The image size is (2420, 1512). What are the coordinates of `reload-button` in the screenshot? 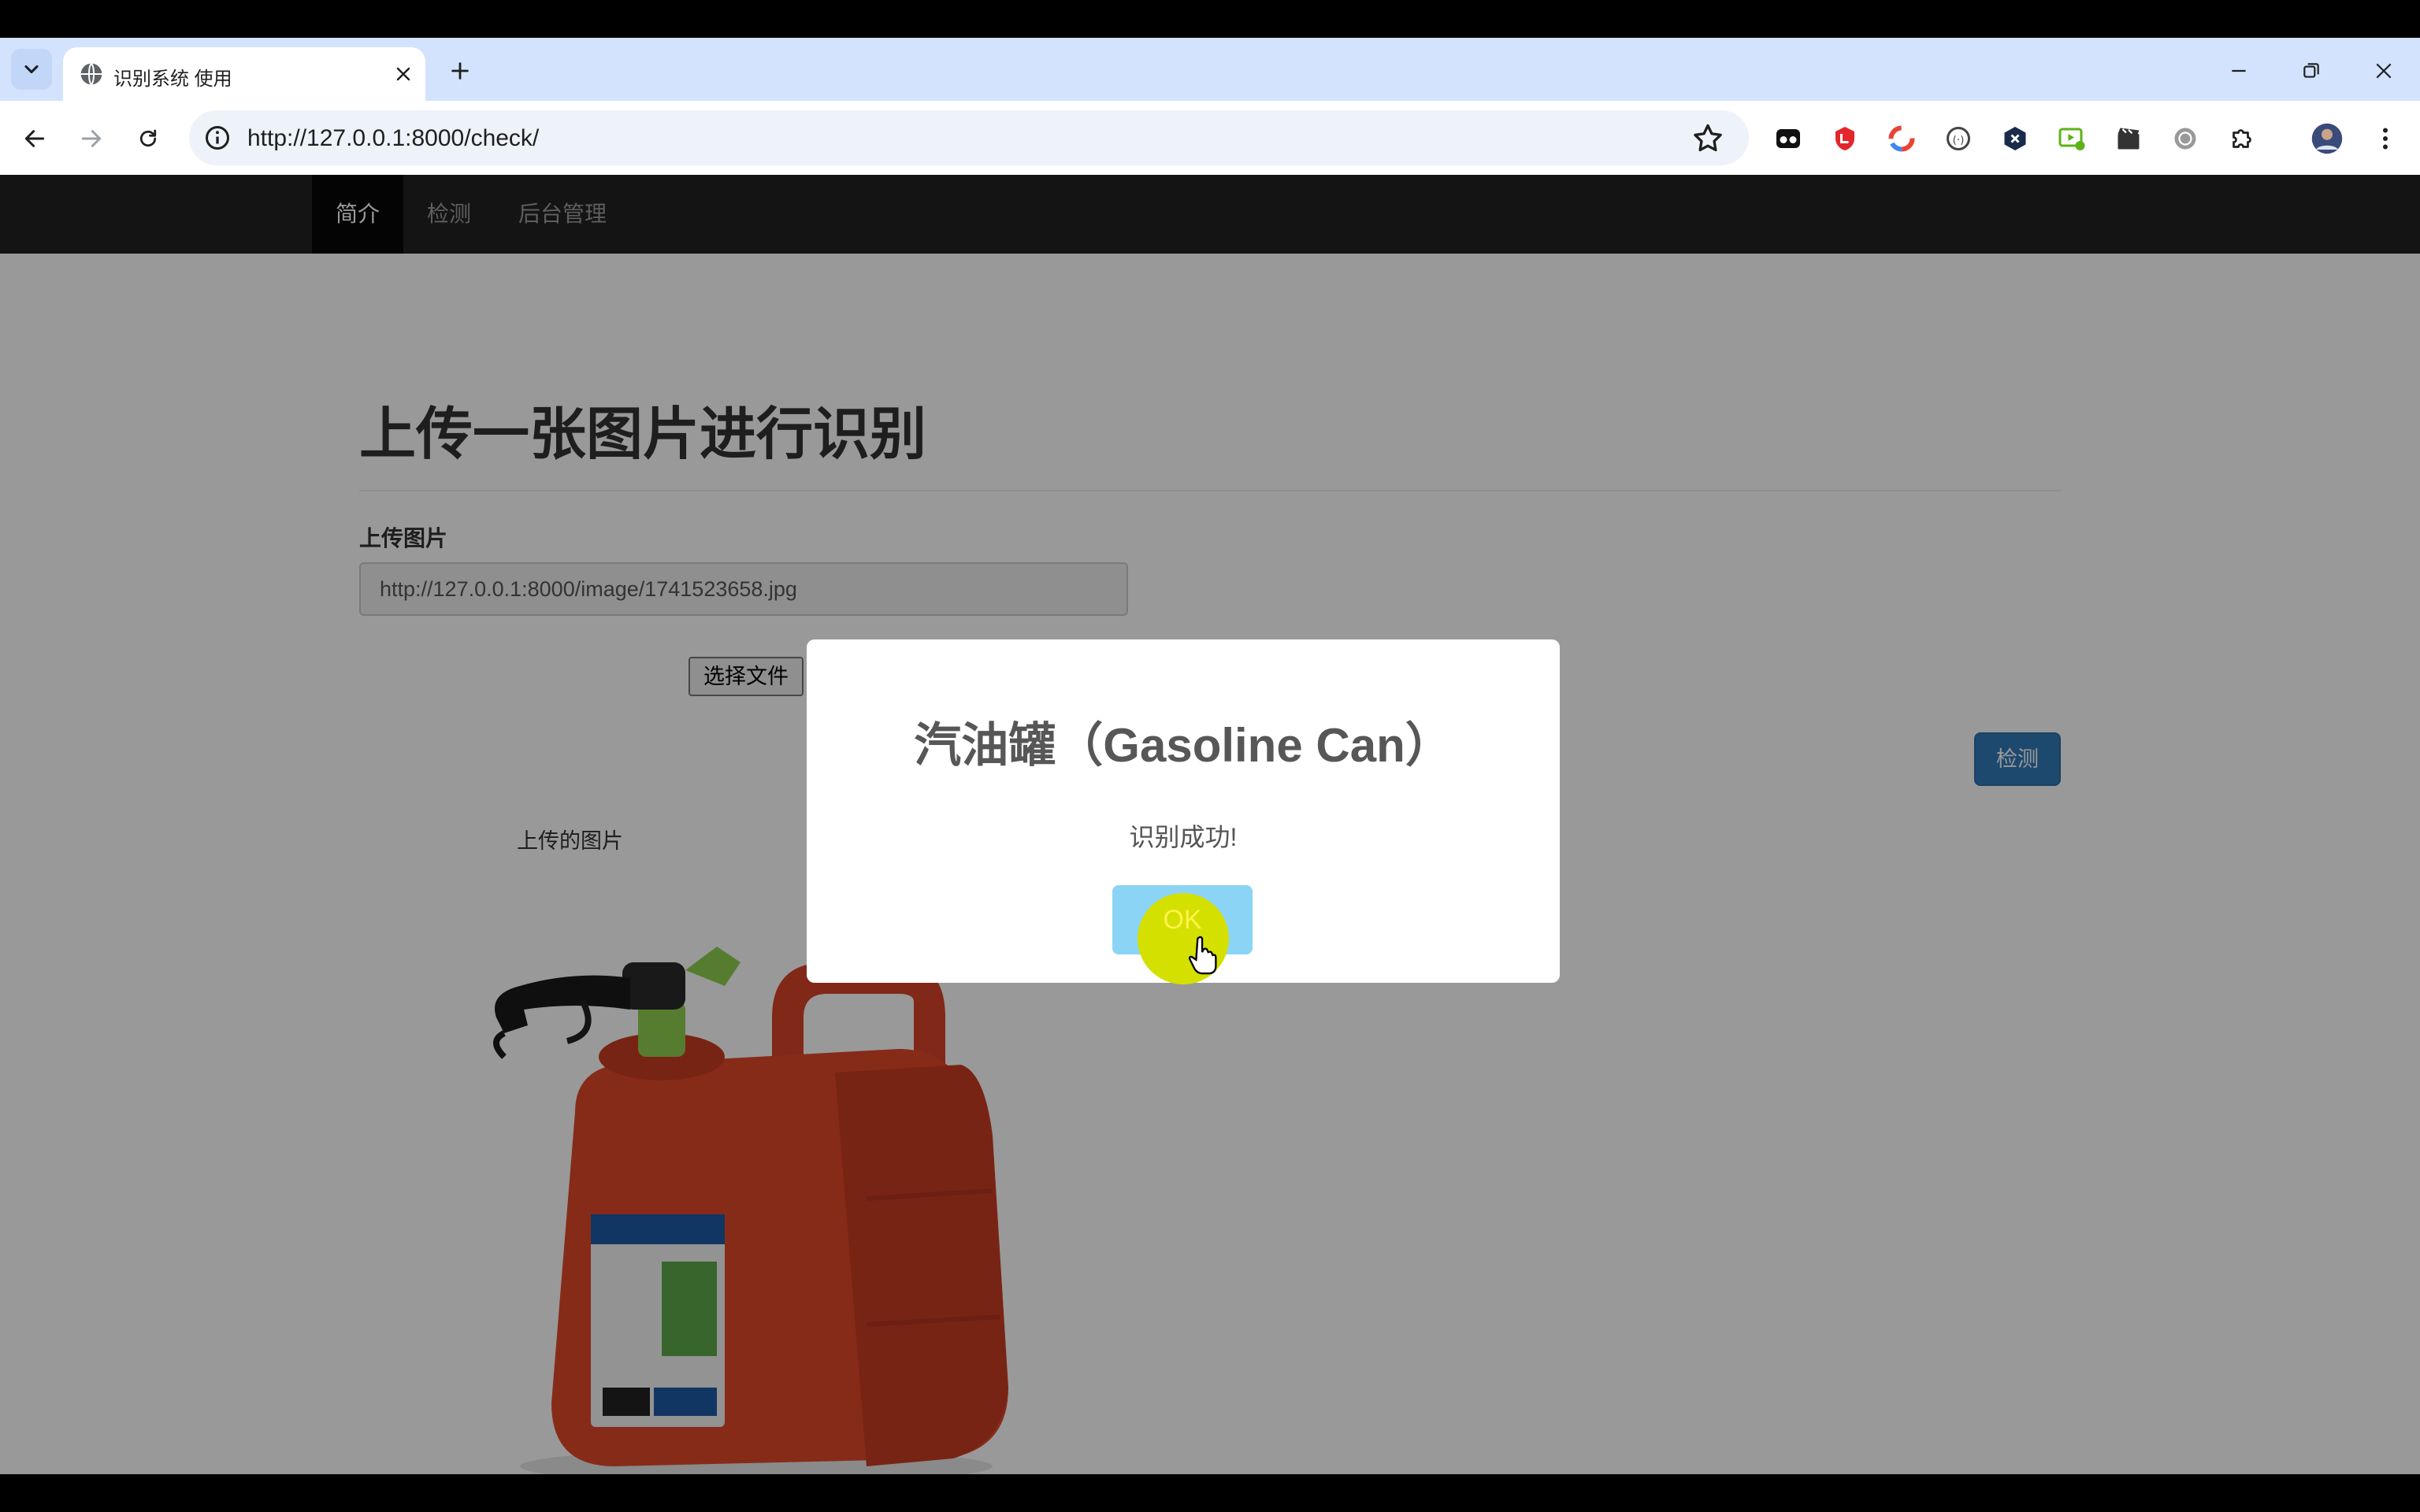 It's located at (148, 138).